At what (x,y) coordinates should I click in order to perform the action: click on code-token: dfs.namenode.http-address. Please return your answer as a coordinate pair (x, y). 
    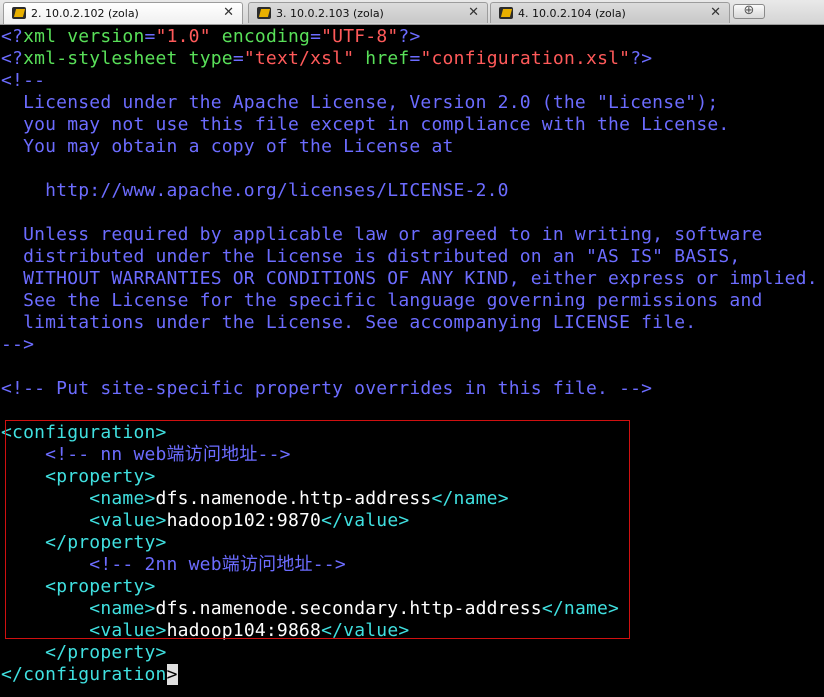
    Looking at the image, I should click on (293, 498).